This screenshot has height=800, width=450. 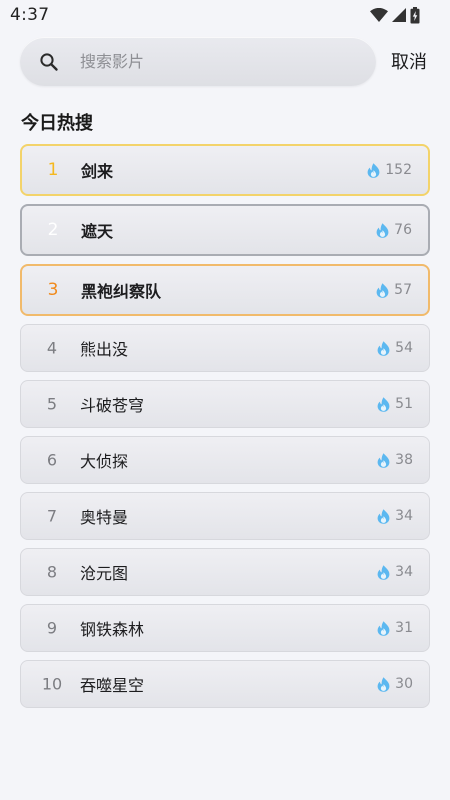 I want to click on cell-signal-icon, so click(x=399, y=15).